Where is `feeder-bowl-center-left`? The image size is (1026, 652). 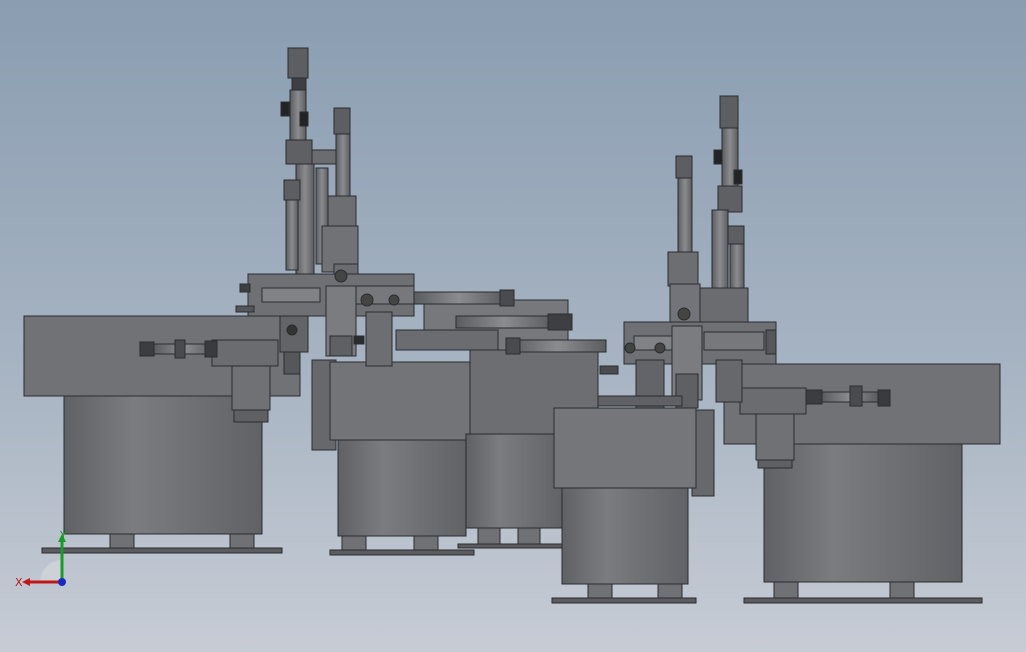
feeder-bowl-center-left is located at coordinates (393, 457).